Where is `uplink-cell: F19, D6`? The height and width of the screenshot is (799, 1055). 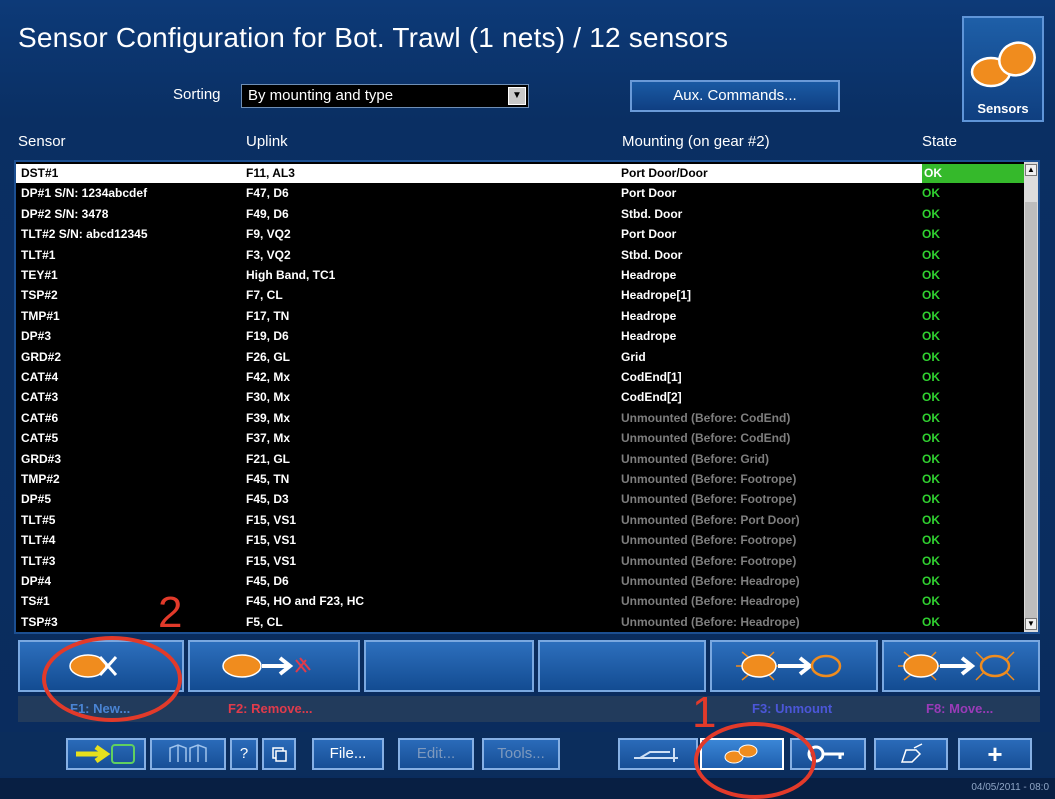 uplink-cell: F19, D6 is located at coordinates (267, 336).